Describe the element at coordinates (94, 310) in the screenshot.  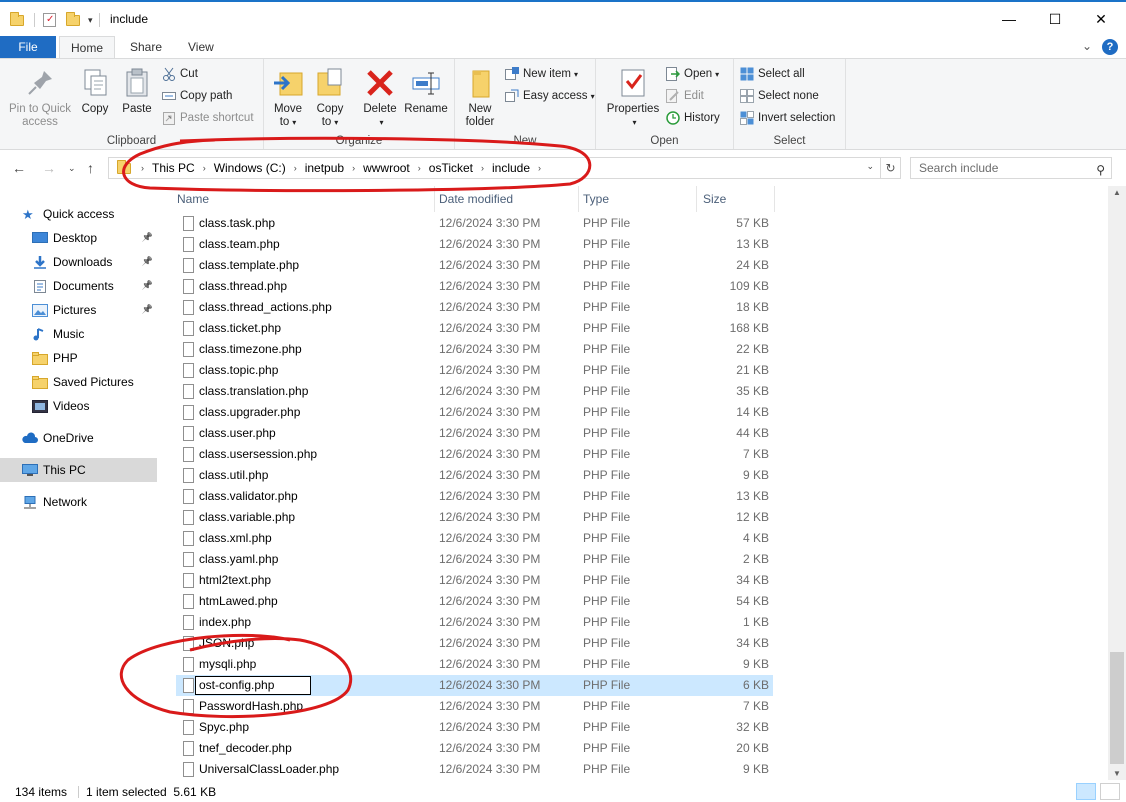
I see `nav-item-pictures: Pictures 📌` at that location.